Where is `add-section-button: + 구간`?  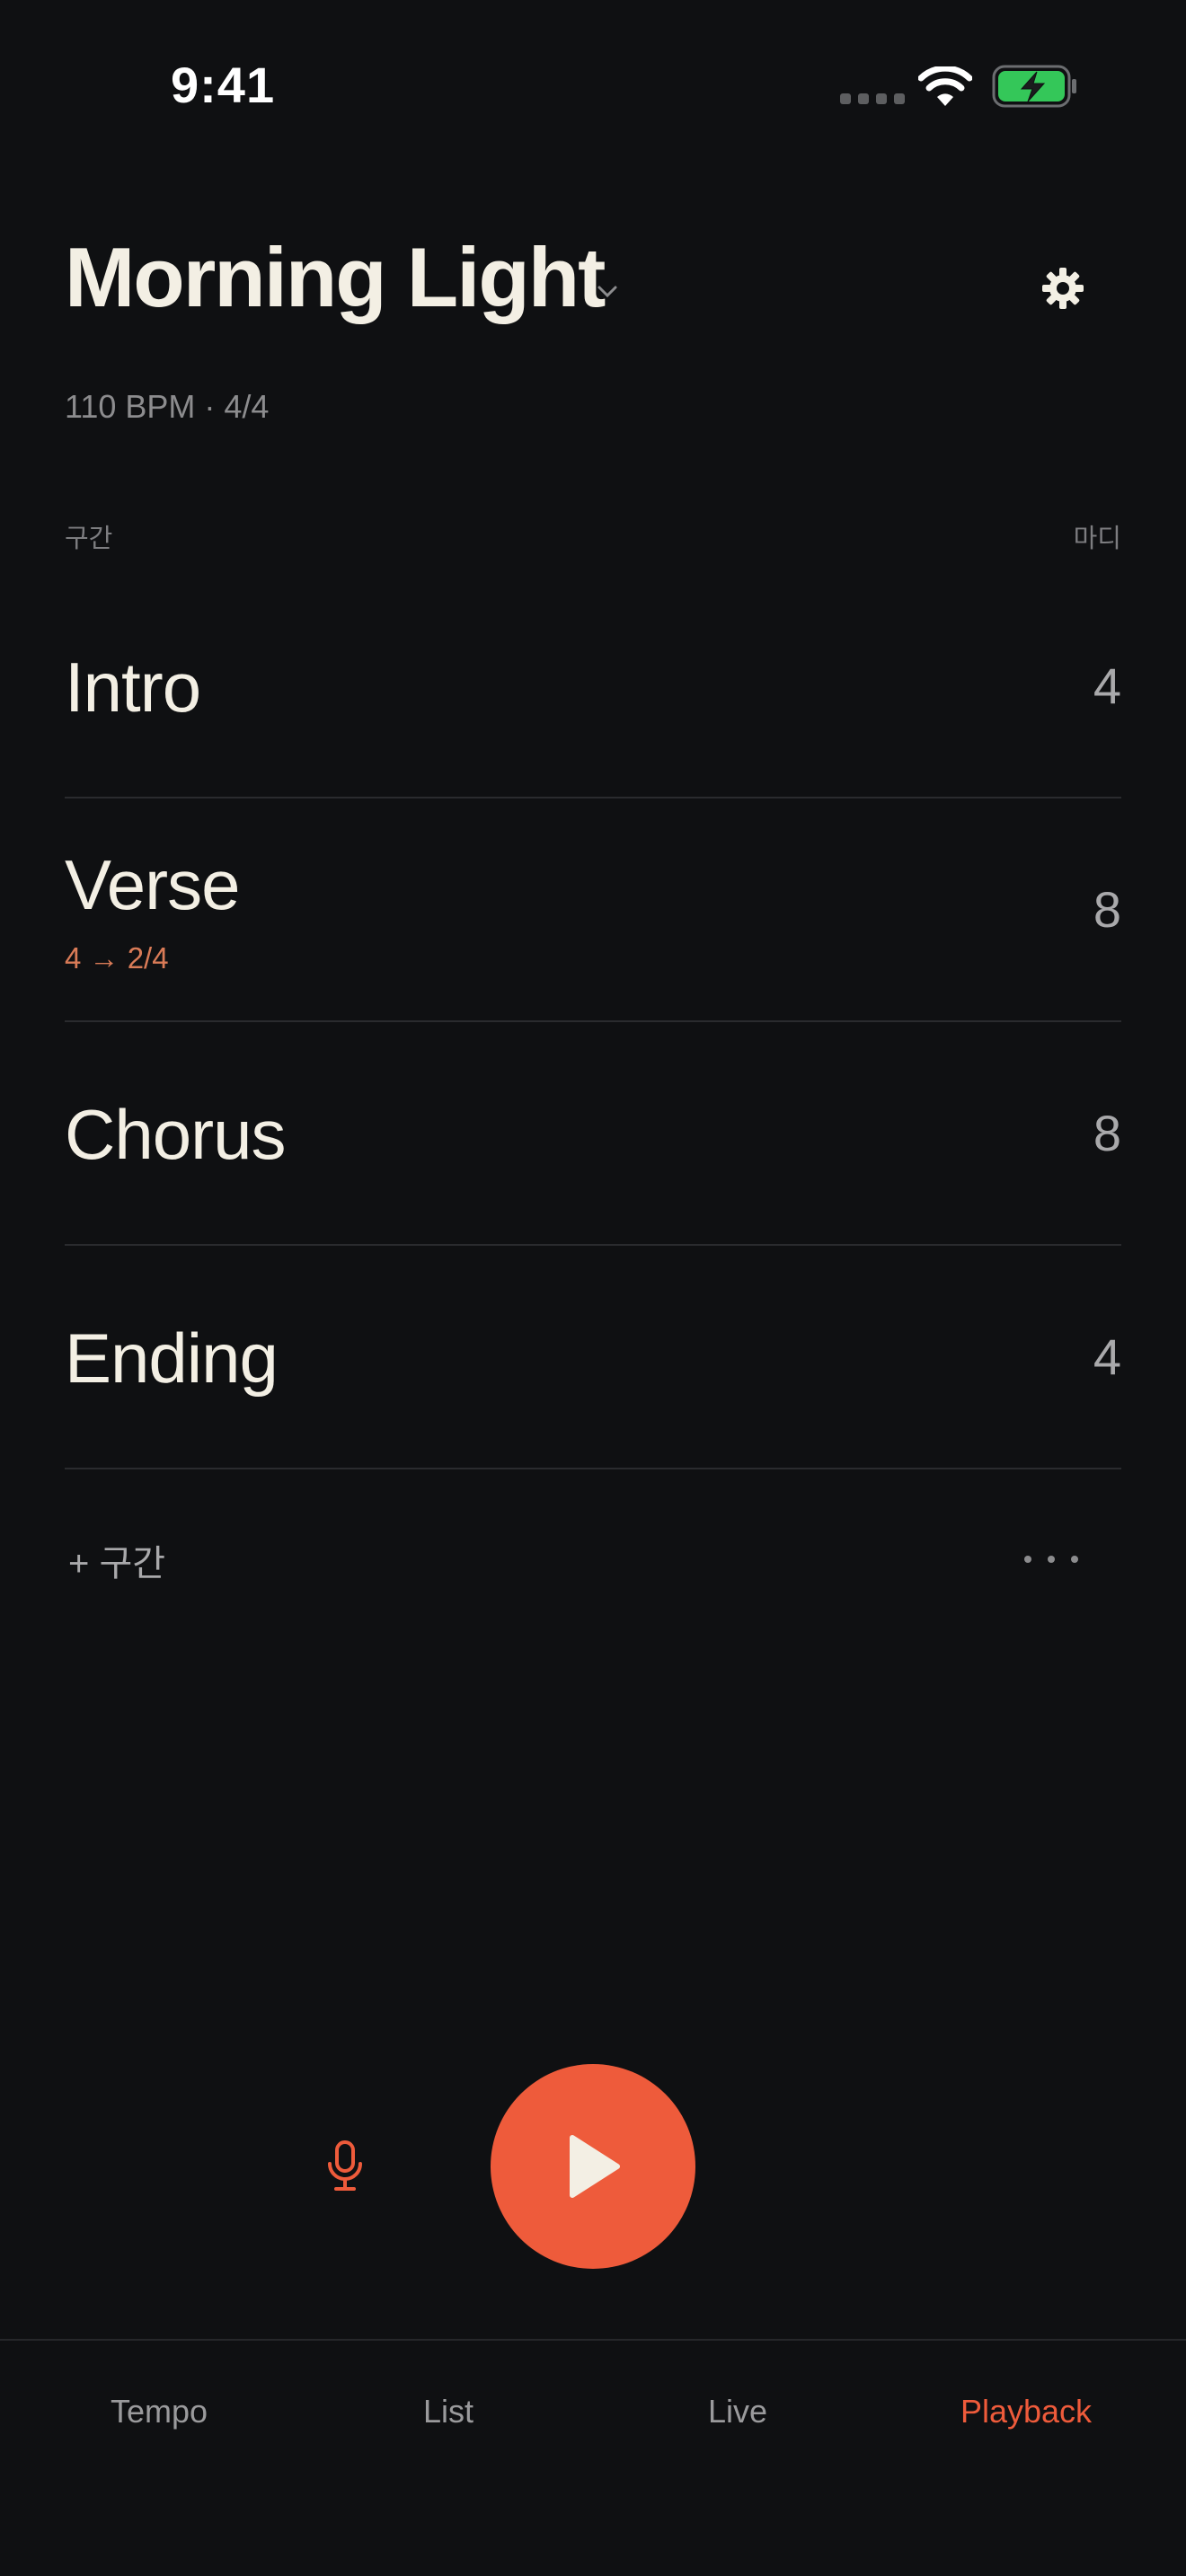 add-section-button: + 구간 is located at coordinates (116, 1560).